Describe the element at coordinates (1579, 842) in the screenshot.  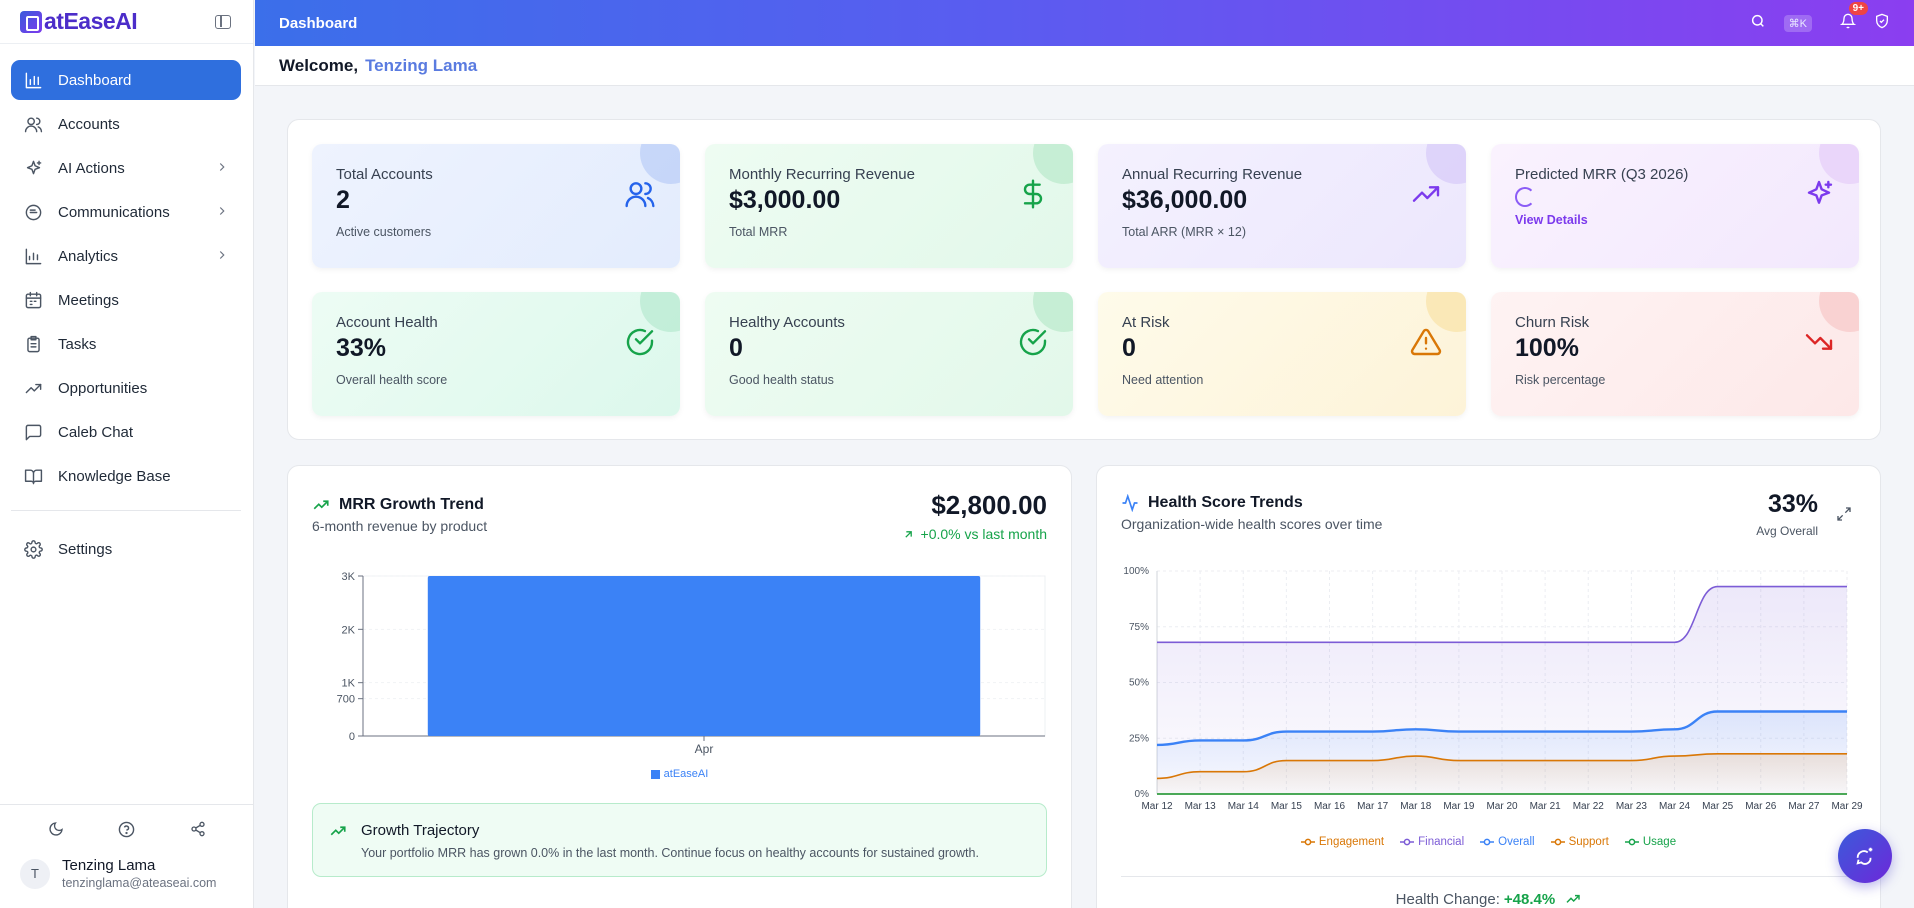
I see `legend-item-support: Support` at that location.